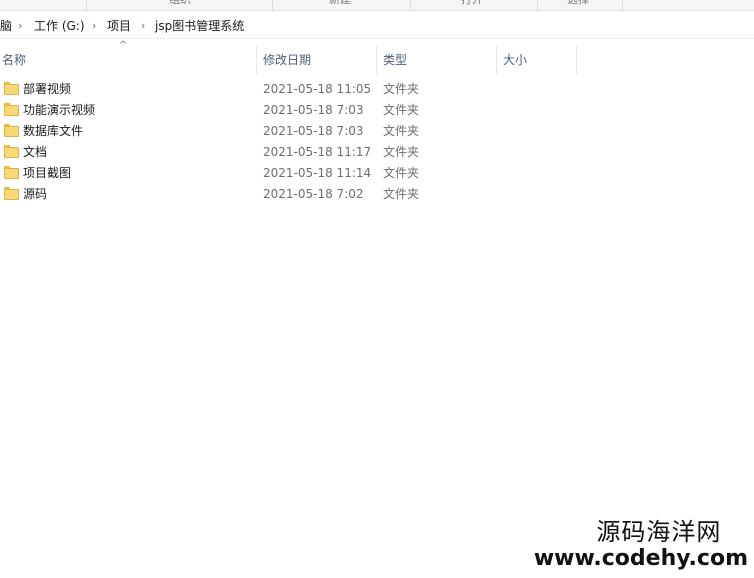 This screenshot has width=754, height=578. Describe the element at coordinates (515, 60) in the screenshot. I see `column-header-label: 大小` at that location.